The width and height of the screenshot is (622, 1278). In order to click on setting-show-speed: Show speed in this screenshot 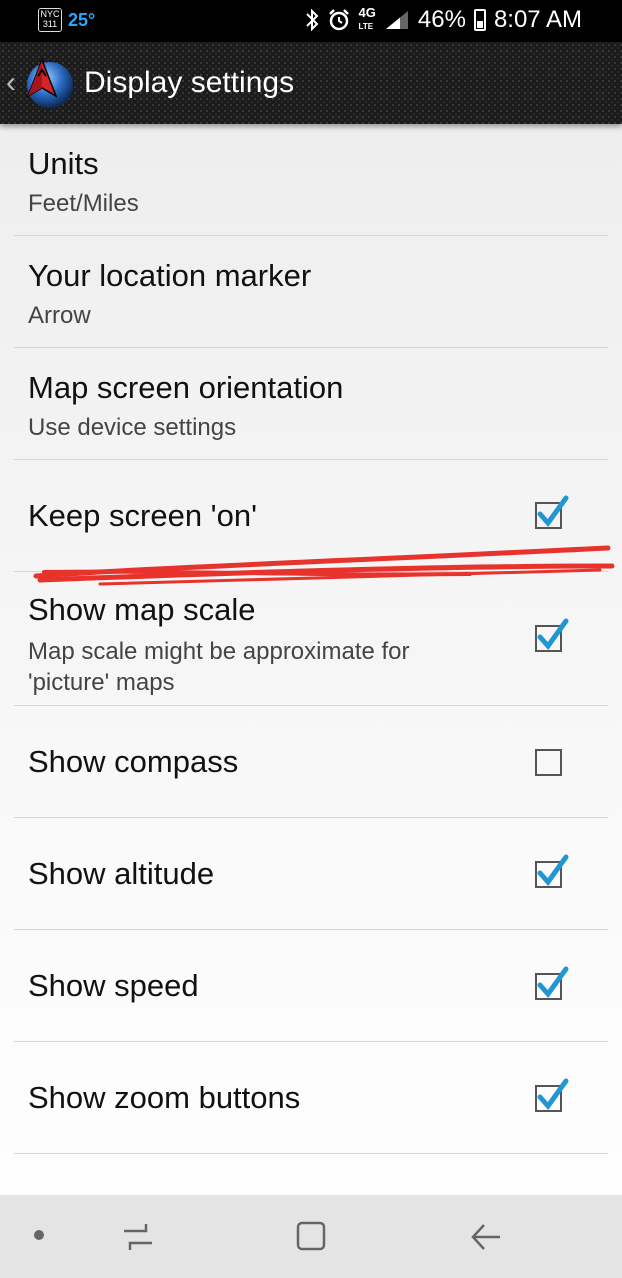, I will do `click(311, 986)`.